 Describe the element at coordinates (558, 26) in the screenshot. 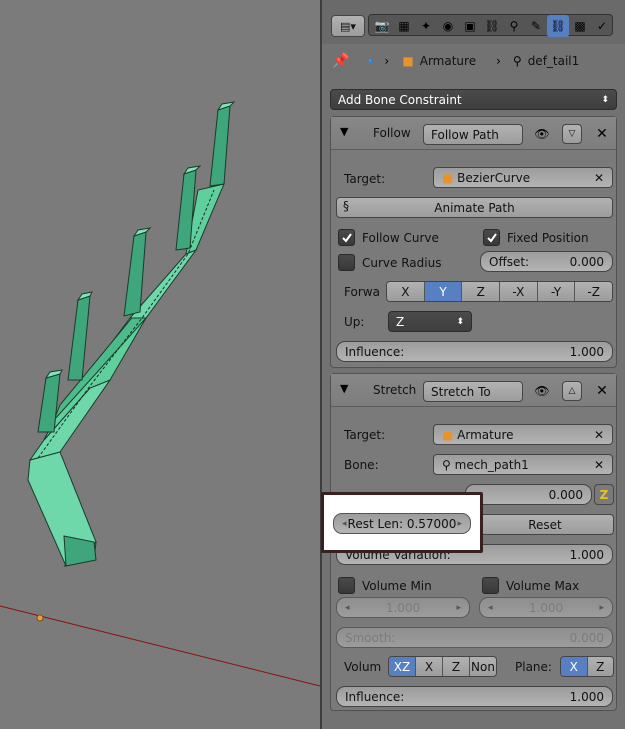

I see `bone-constraint-icon: ⛓` at that location.